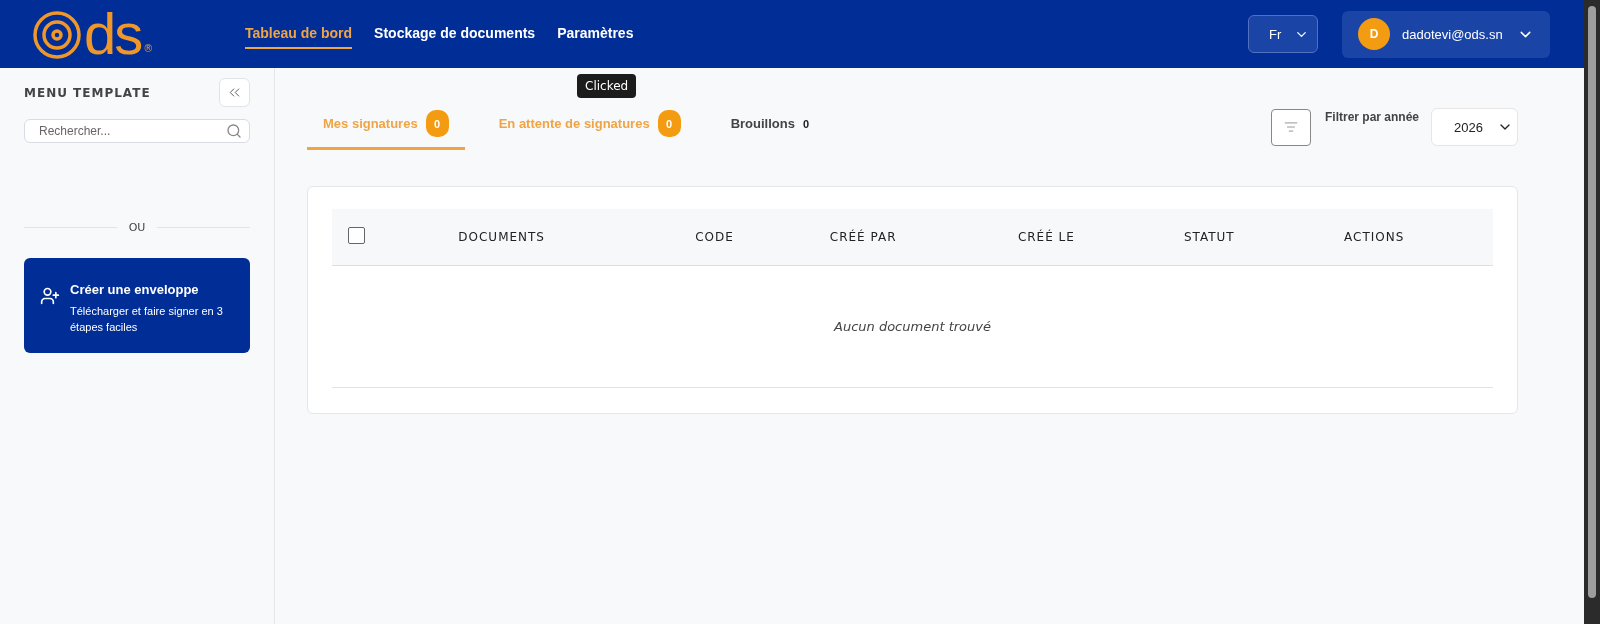  I want to click on card-description: Télécharger et faire signer en 3 étapes faciles, so click(147, 319).